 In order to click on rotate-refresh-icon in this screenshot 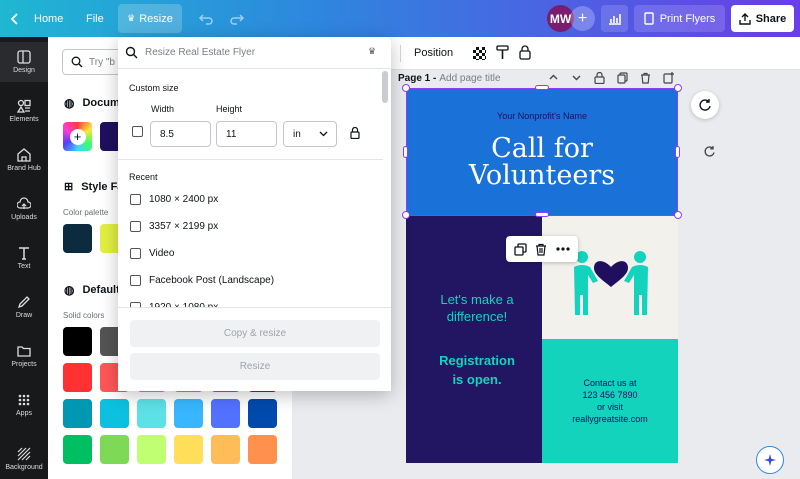, I will do `click(705, 105)`.